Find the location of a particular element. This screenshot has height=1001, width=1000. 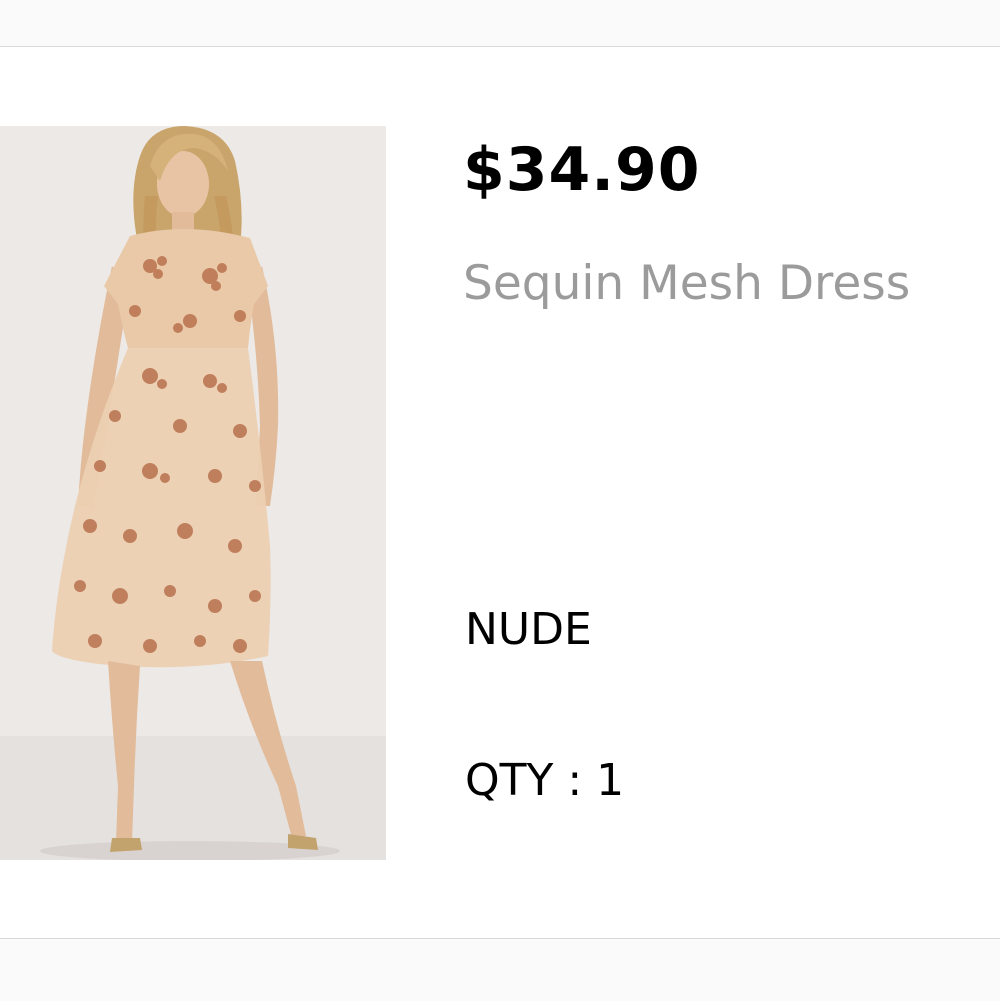

product-name: Sequin Mesh Dress is located at coordinates (686, 283).